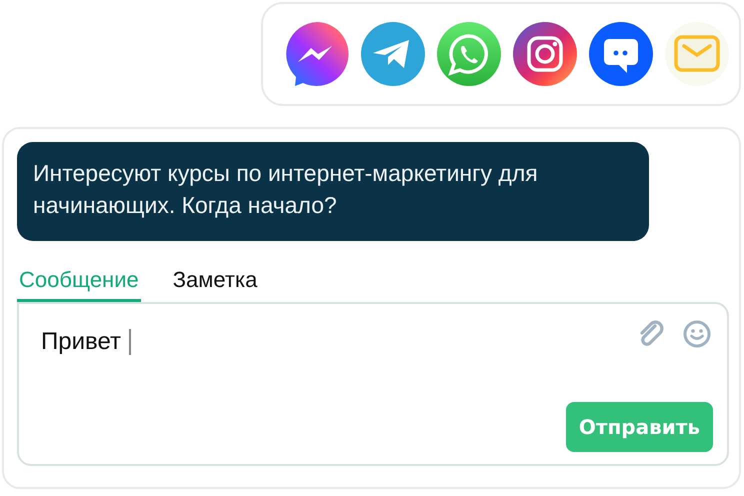  I want to click on camera-icon, so click(545, 54).